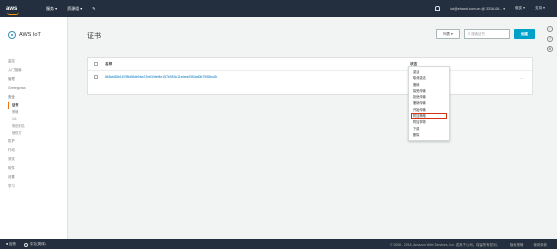 The image size is (557, 249). What do you see at coordinates (74, 9) in the screenshot?
I see `resource-groups-menu: 资源组 ▾` at bounding box center [74, 9].